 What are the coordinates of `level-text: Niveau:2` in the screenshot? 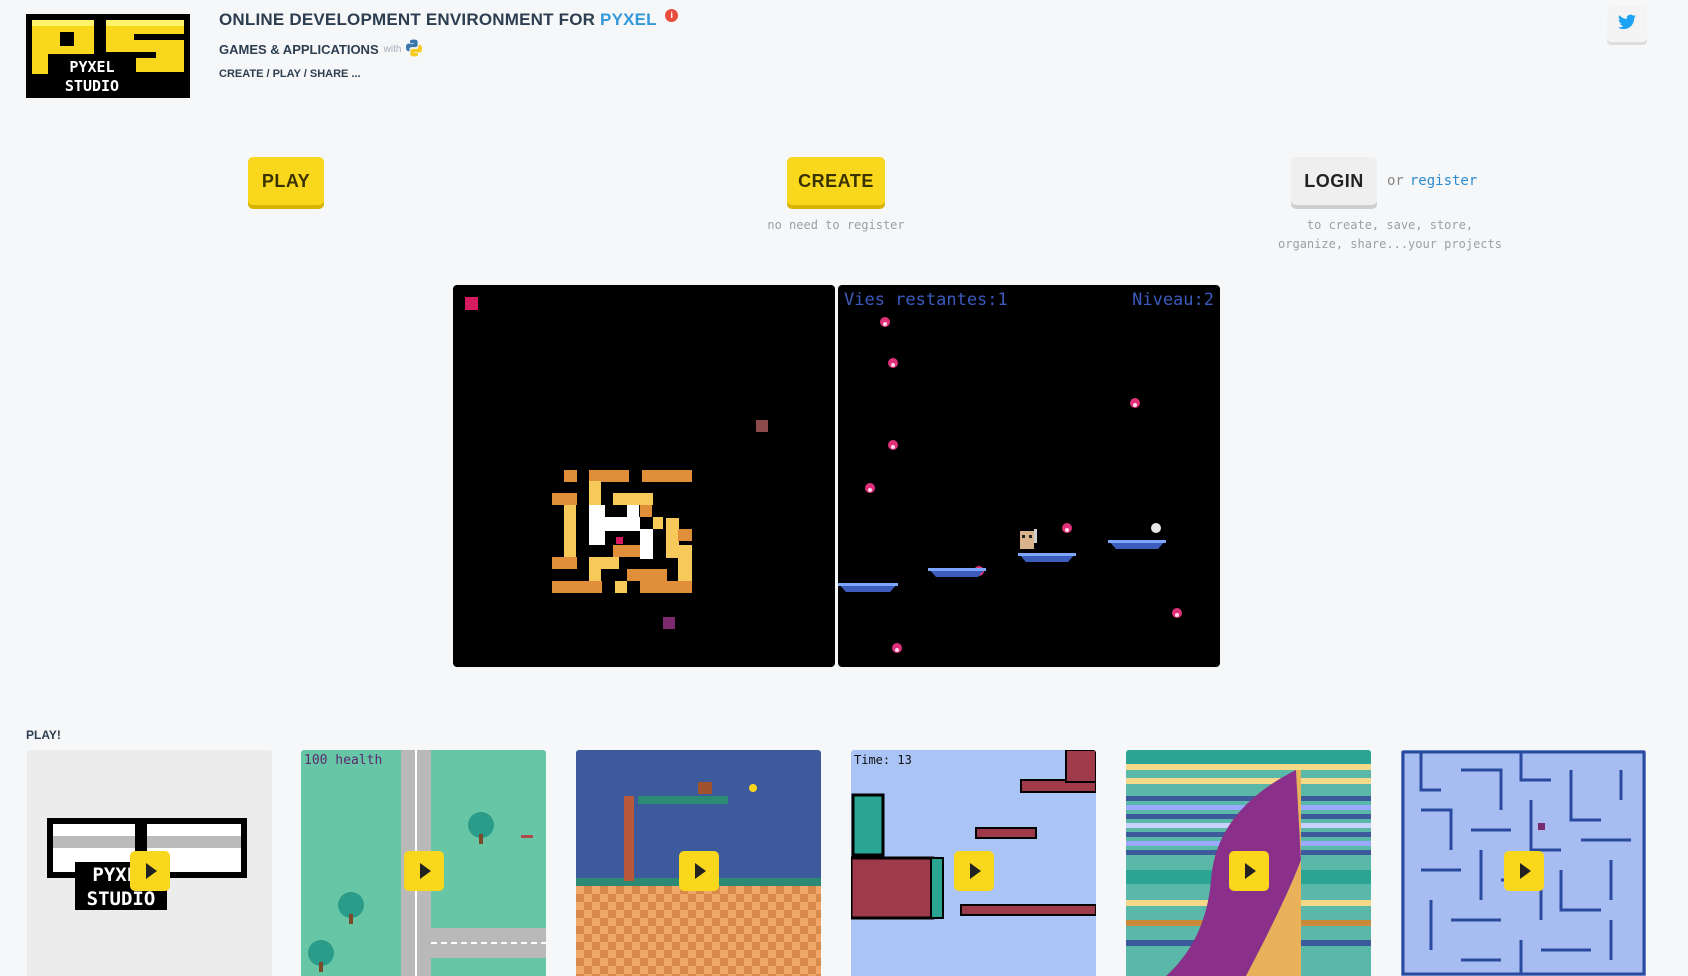 It's located at (1173, 300).